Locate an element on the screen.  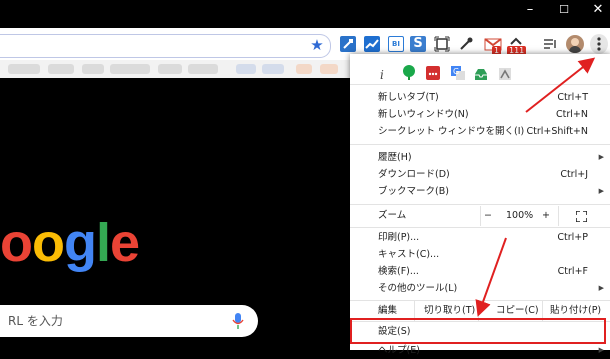
zoom-out-button: − is located at coordinates (488, 216).